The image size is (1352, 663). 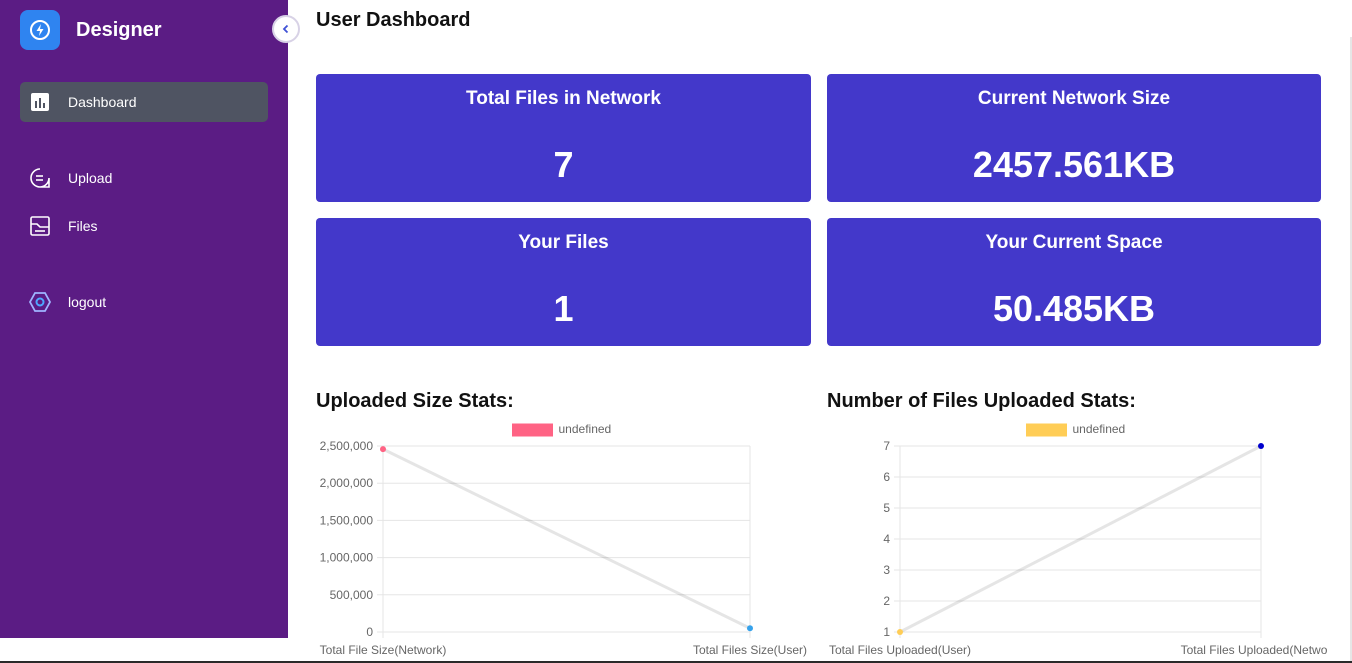 What do you see at coordinates (90, 178) in the screenshot?
I see `sidebar-item-label: Upload` at bounding box center [90, 178].